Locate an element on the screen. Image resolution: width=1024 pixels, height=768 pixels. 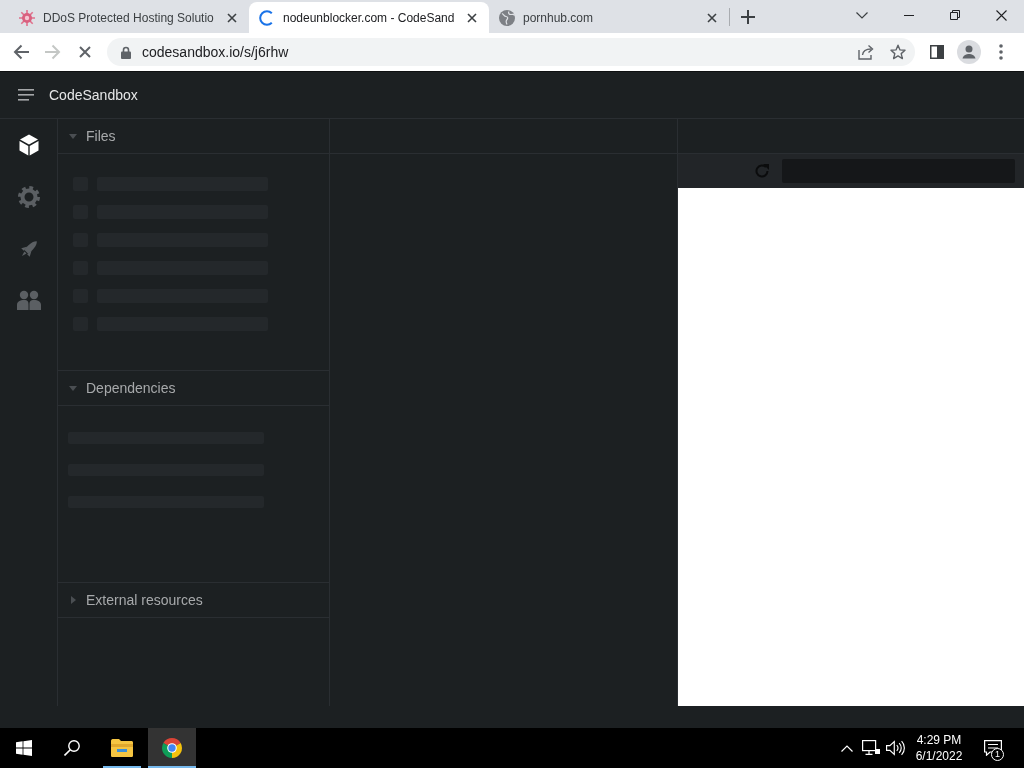
back-arrow-icon is located at coordinates (21, 52).